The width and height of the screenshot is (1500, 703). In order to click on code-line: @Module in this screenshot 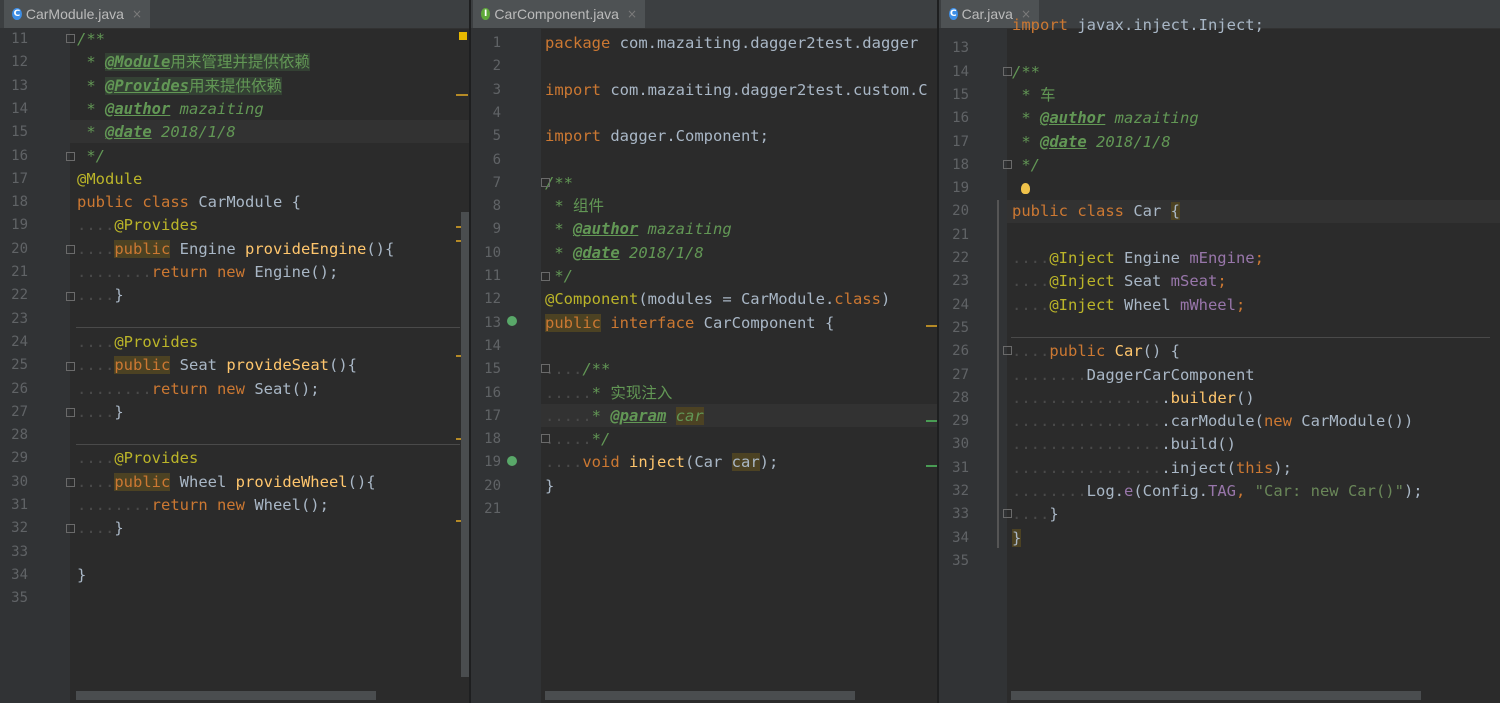, I will do `click(109, 179)`.